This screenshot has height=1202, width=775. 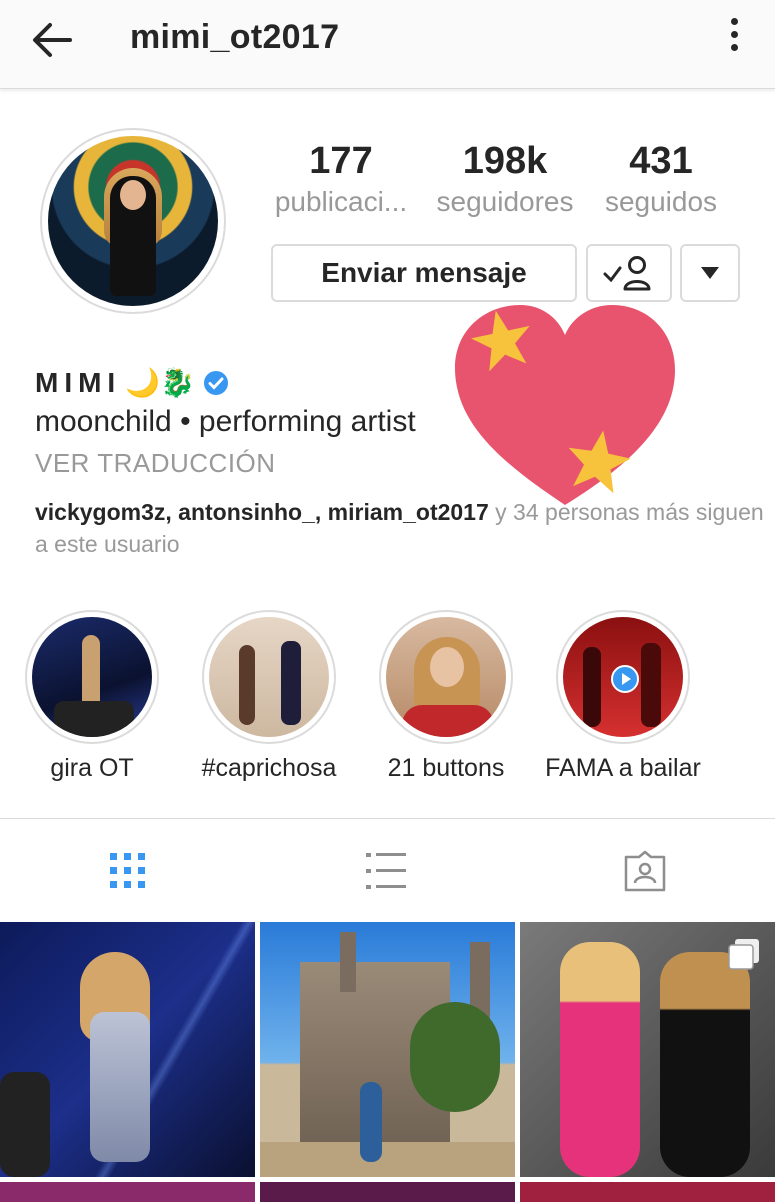 I want to click on suggestions-dropdown-button, so click(x=710, y=273).